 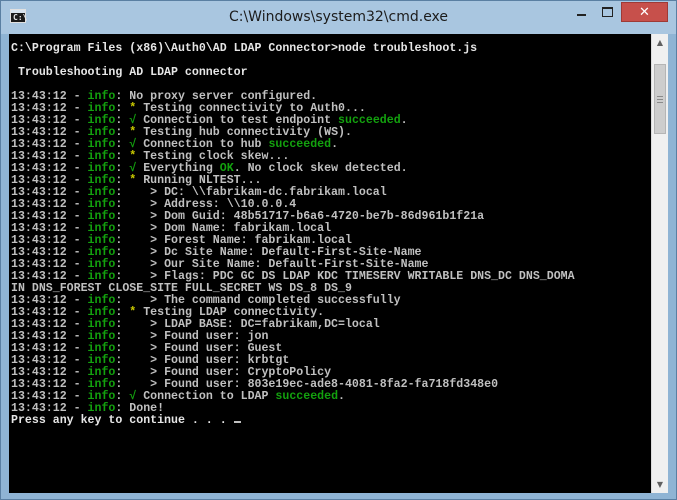 I want to click on console-text: succeeded, so click(x=307, y=396).